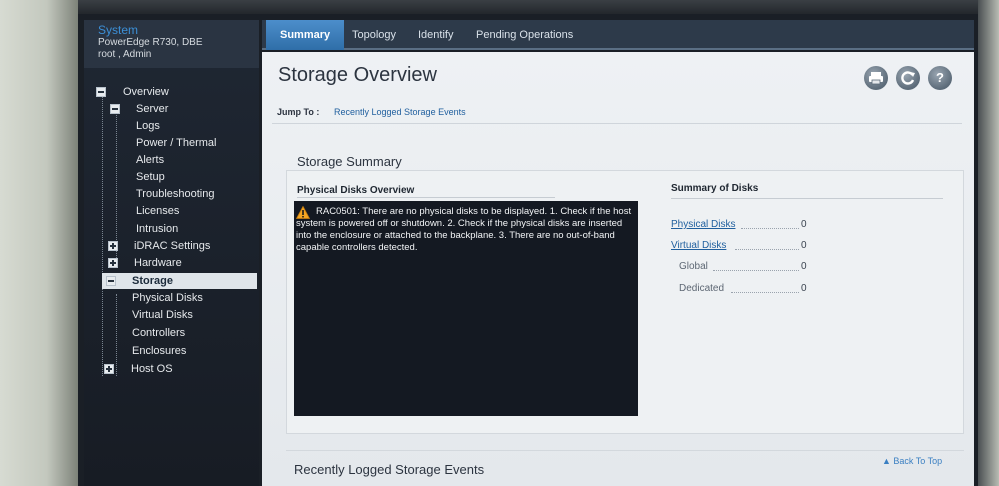 Image resolution: width=999 pixels, height=486 pixels. Describe the element at coordinates (698, 246) in the screenshot. I see `virtual-disks-link: Virtual Disks` at that location.